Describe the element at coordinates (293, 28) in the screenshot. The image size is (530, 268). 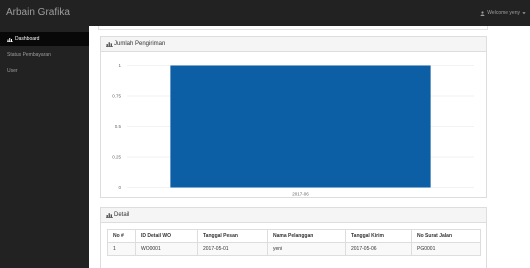
I see `top-panel-edge` at that location.